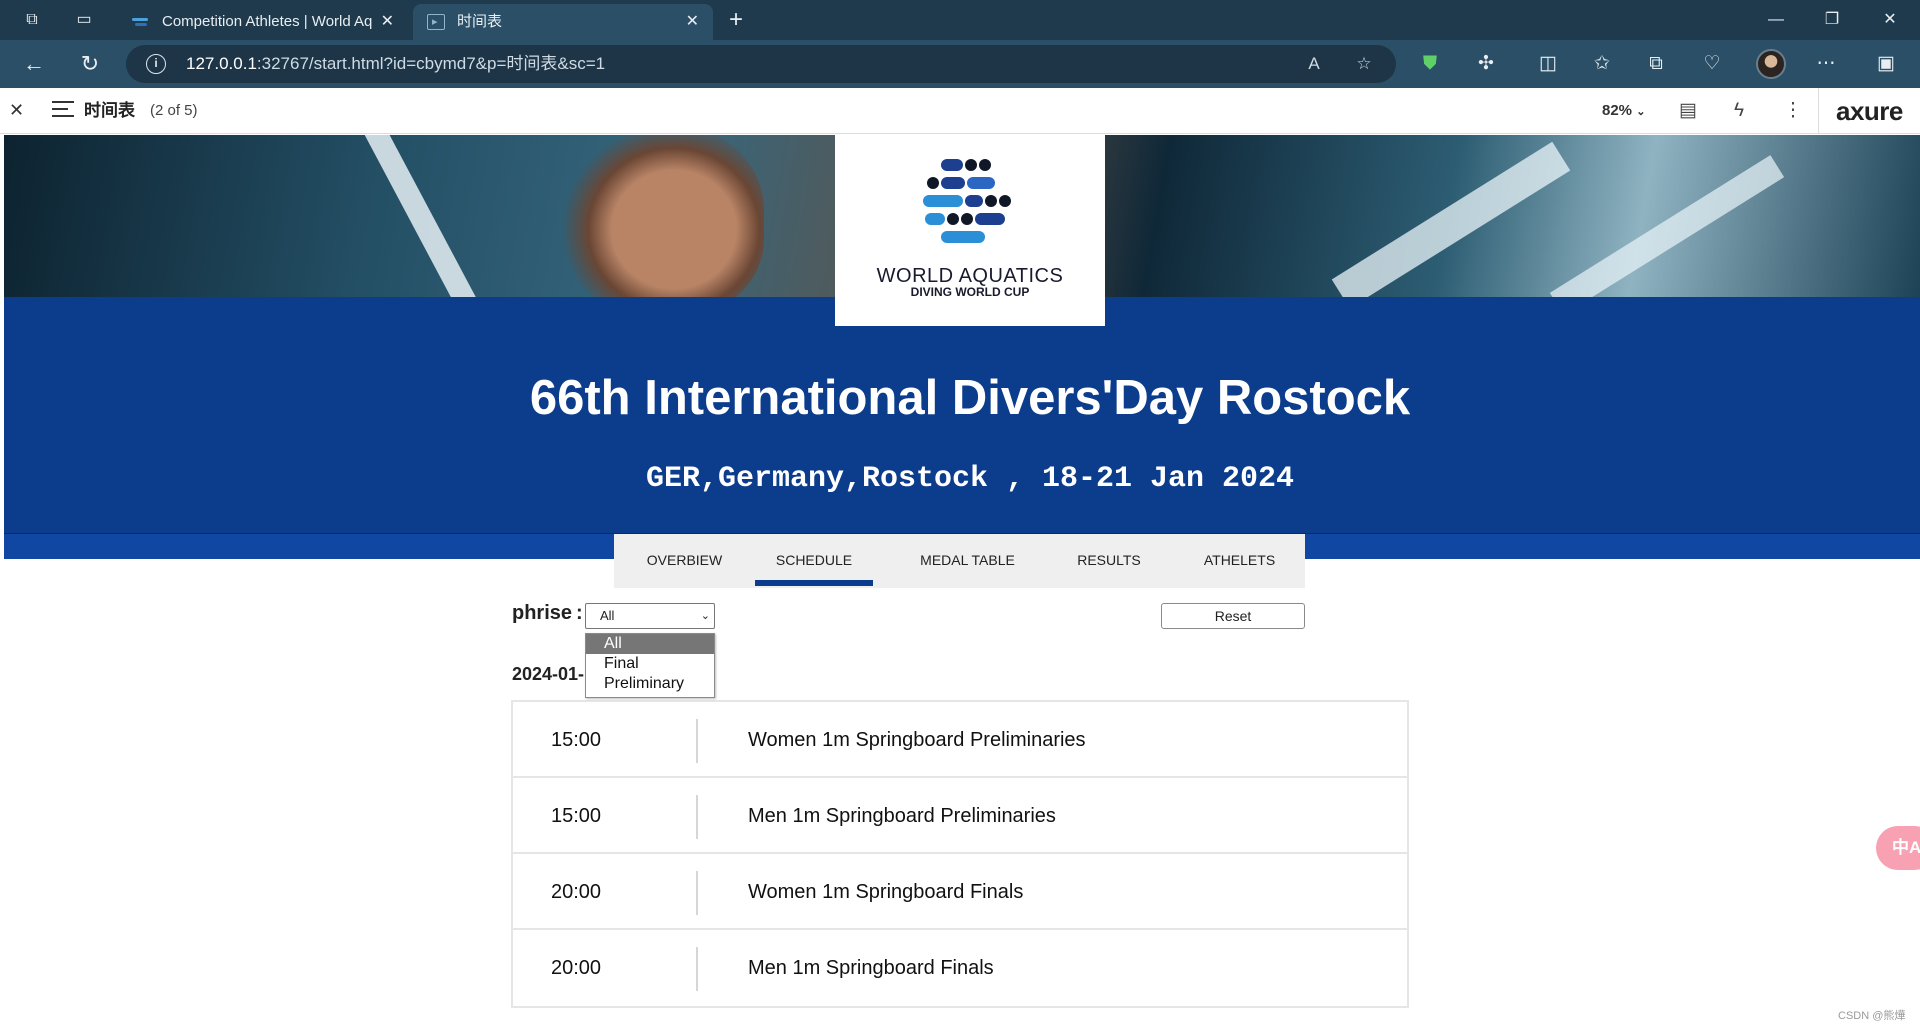 Image resolution: width=1920 pixels, height=1030 pixels. What do you see at coordinates (650, 684) in the screenshot?
I see `dropdown-option-preliminary: Preliminary` at bounding box center [650, 684].